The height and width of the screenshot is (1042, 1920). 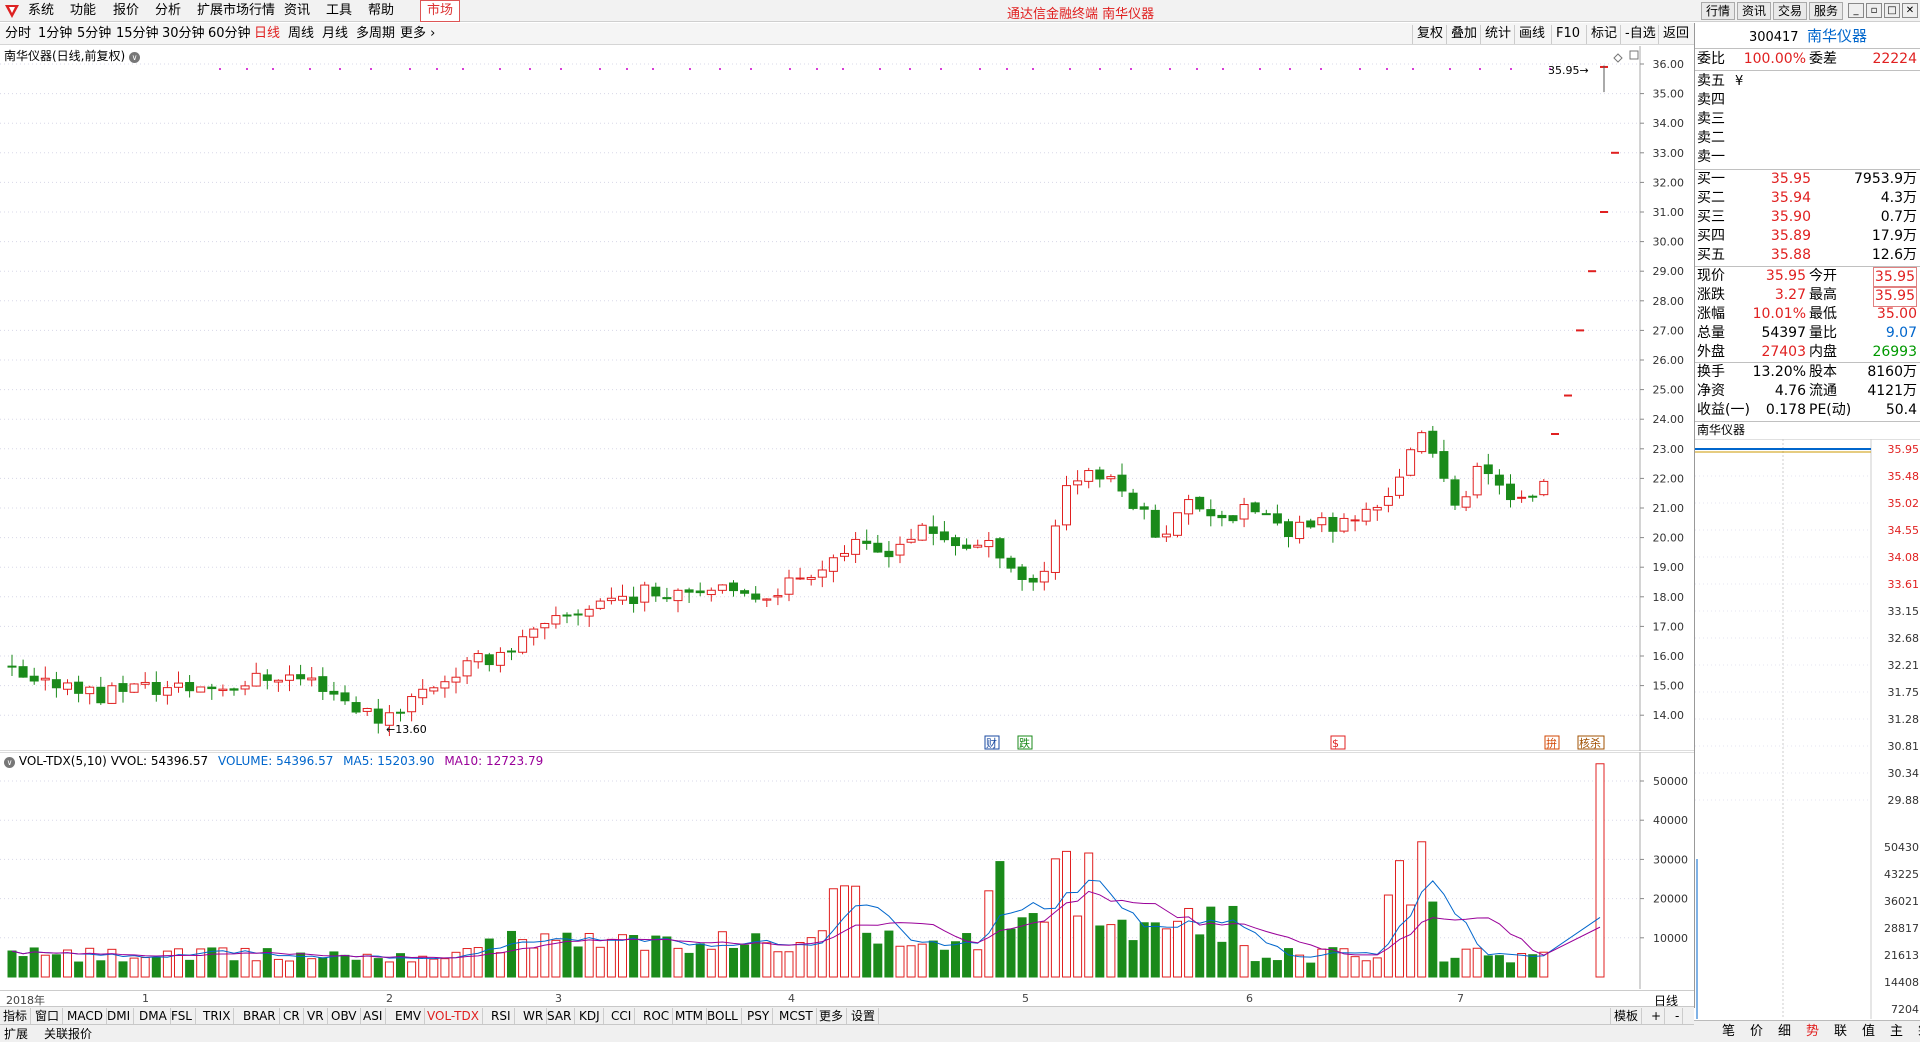 I want to click on event-marker: 核杀, so click(x=1591, y=742).